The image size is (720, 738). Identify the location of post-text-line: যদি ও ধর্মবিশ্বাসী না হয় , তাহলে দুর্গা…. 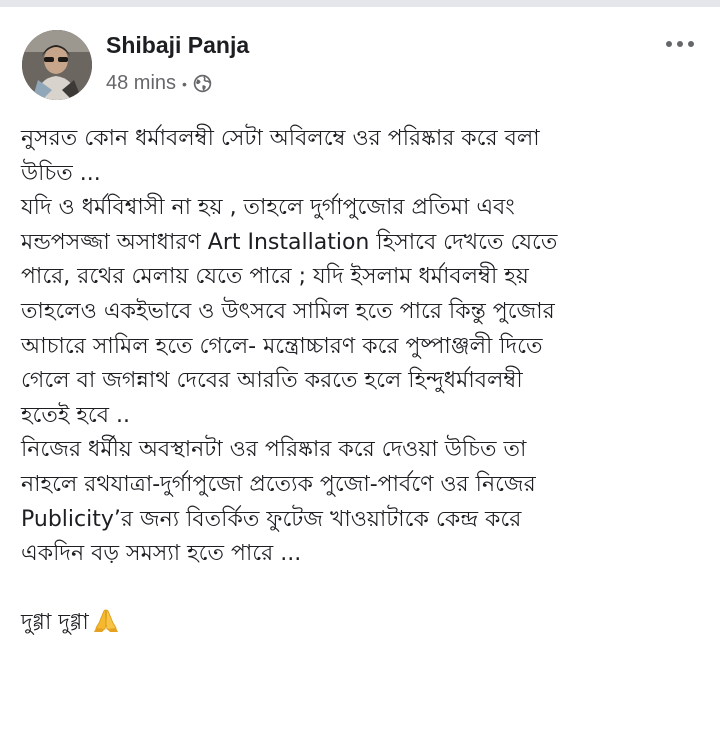
(268, 208).